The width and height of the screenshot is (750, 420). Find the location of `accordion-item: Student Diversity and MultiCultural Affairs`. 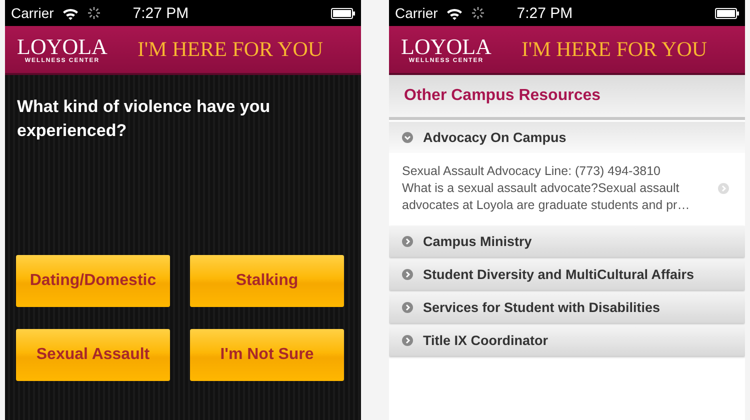

accordion-item: Student Diversity and MultiCultural Affairs is located at coordinates (567, 274).